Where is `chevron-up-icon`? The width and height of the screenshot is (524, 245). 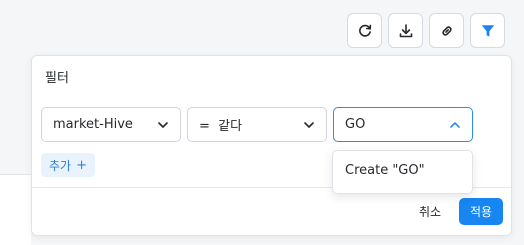 chevron-up-icon is located at coordinates (455, 127).